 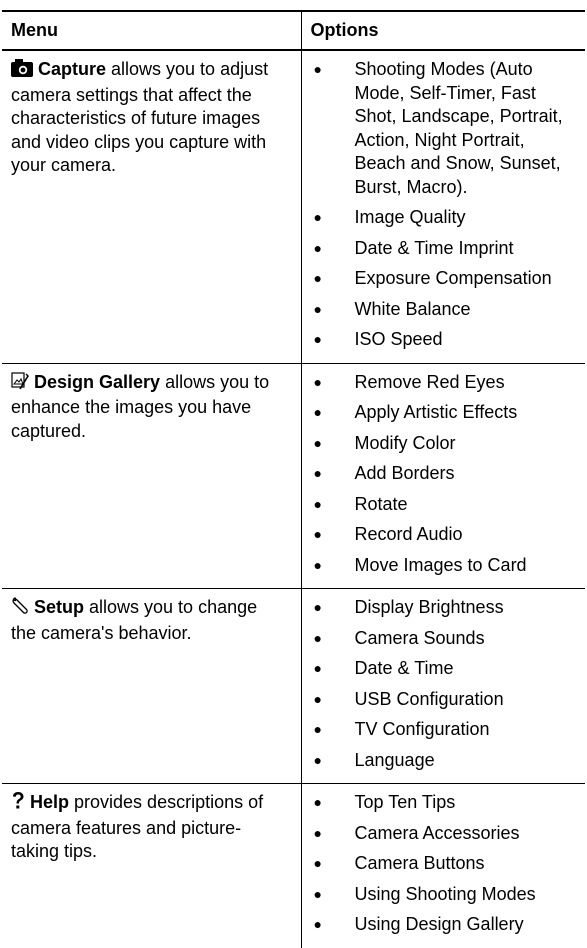 What do you see at coordinates (453, 278) in the screenshot?
I see `option-label: Exposure Compensation` at bounding box center [453, 278].